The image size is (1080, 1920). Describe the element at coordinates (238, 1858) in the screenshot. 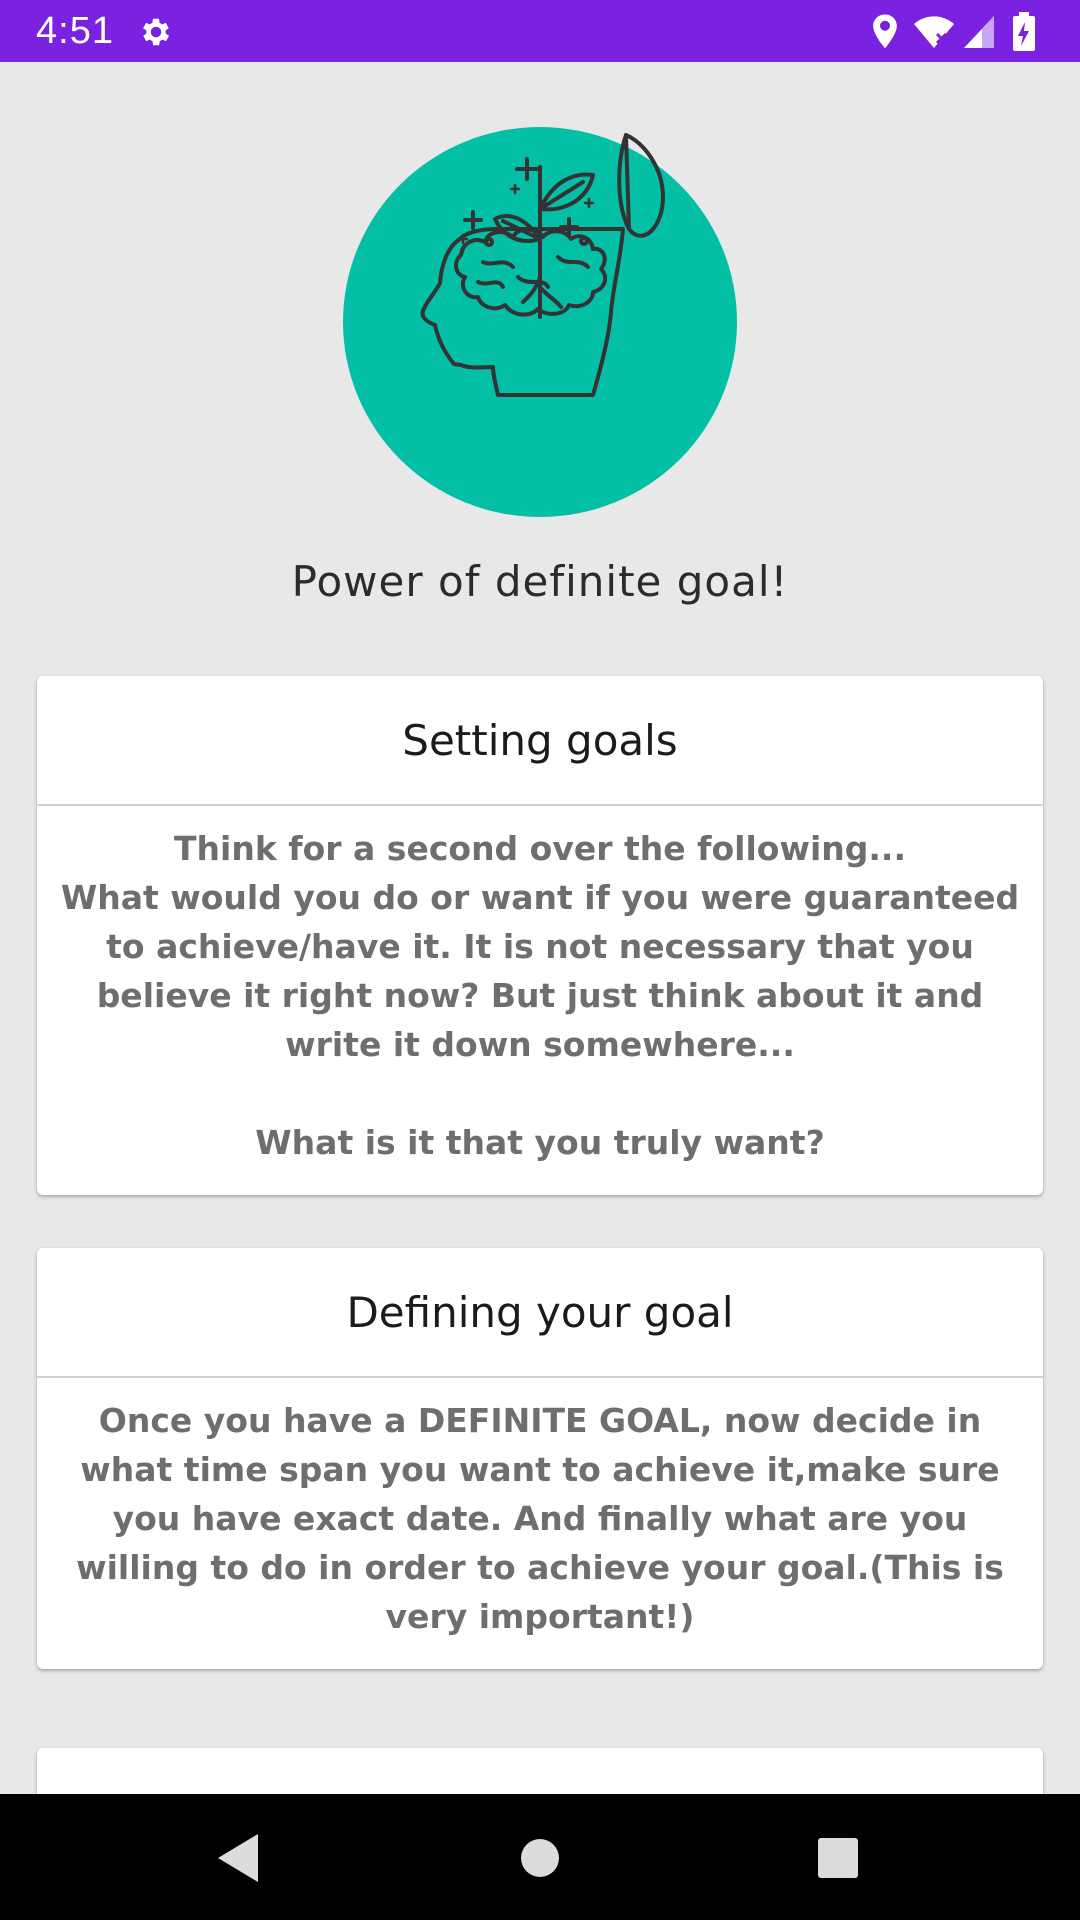

I see `back-icon` at that location.